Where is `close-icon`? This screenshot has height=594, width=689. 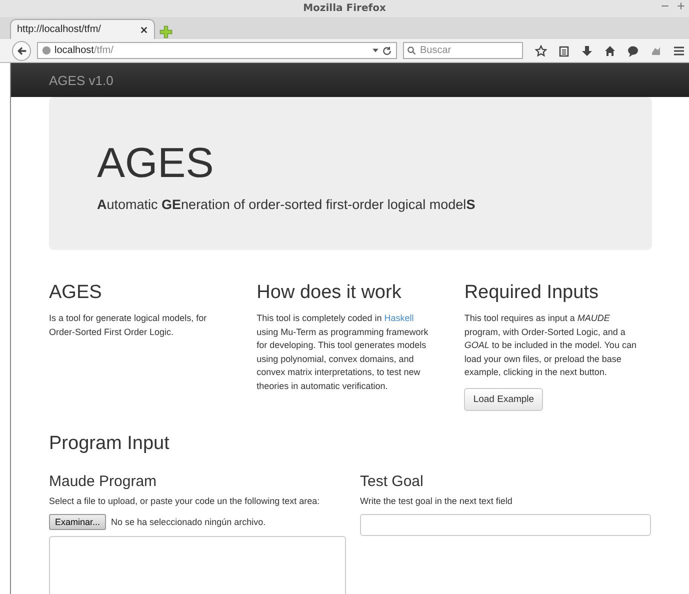 close-icon is located at coordinates (144, 30).